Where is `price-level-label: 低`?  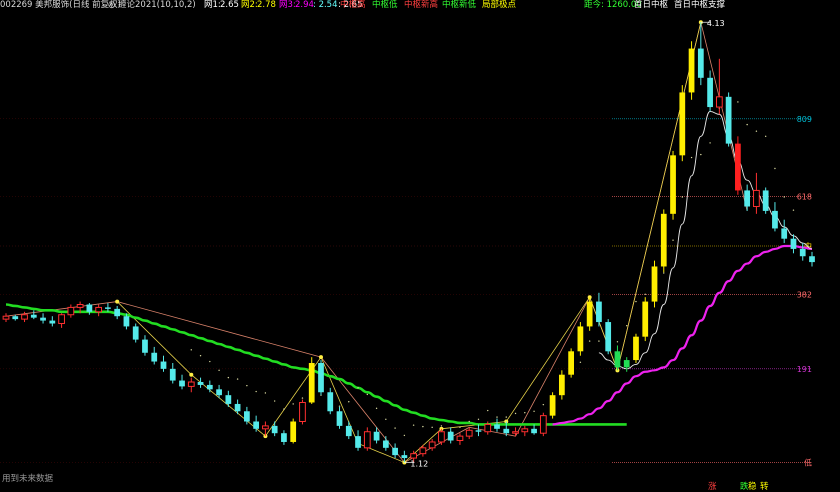
price-level-label: 低 is located at coordinates (808, 462).